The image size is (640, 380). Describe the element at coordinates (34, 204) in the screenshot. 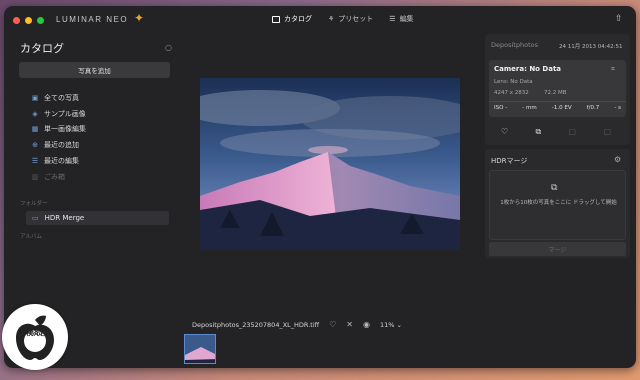

I see `folders-section-label: フォルダー` at that location.